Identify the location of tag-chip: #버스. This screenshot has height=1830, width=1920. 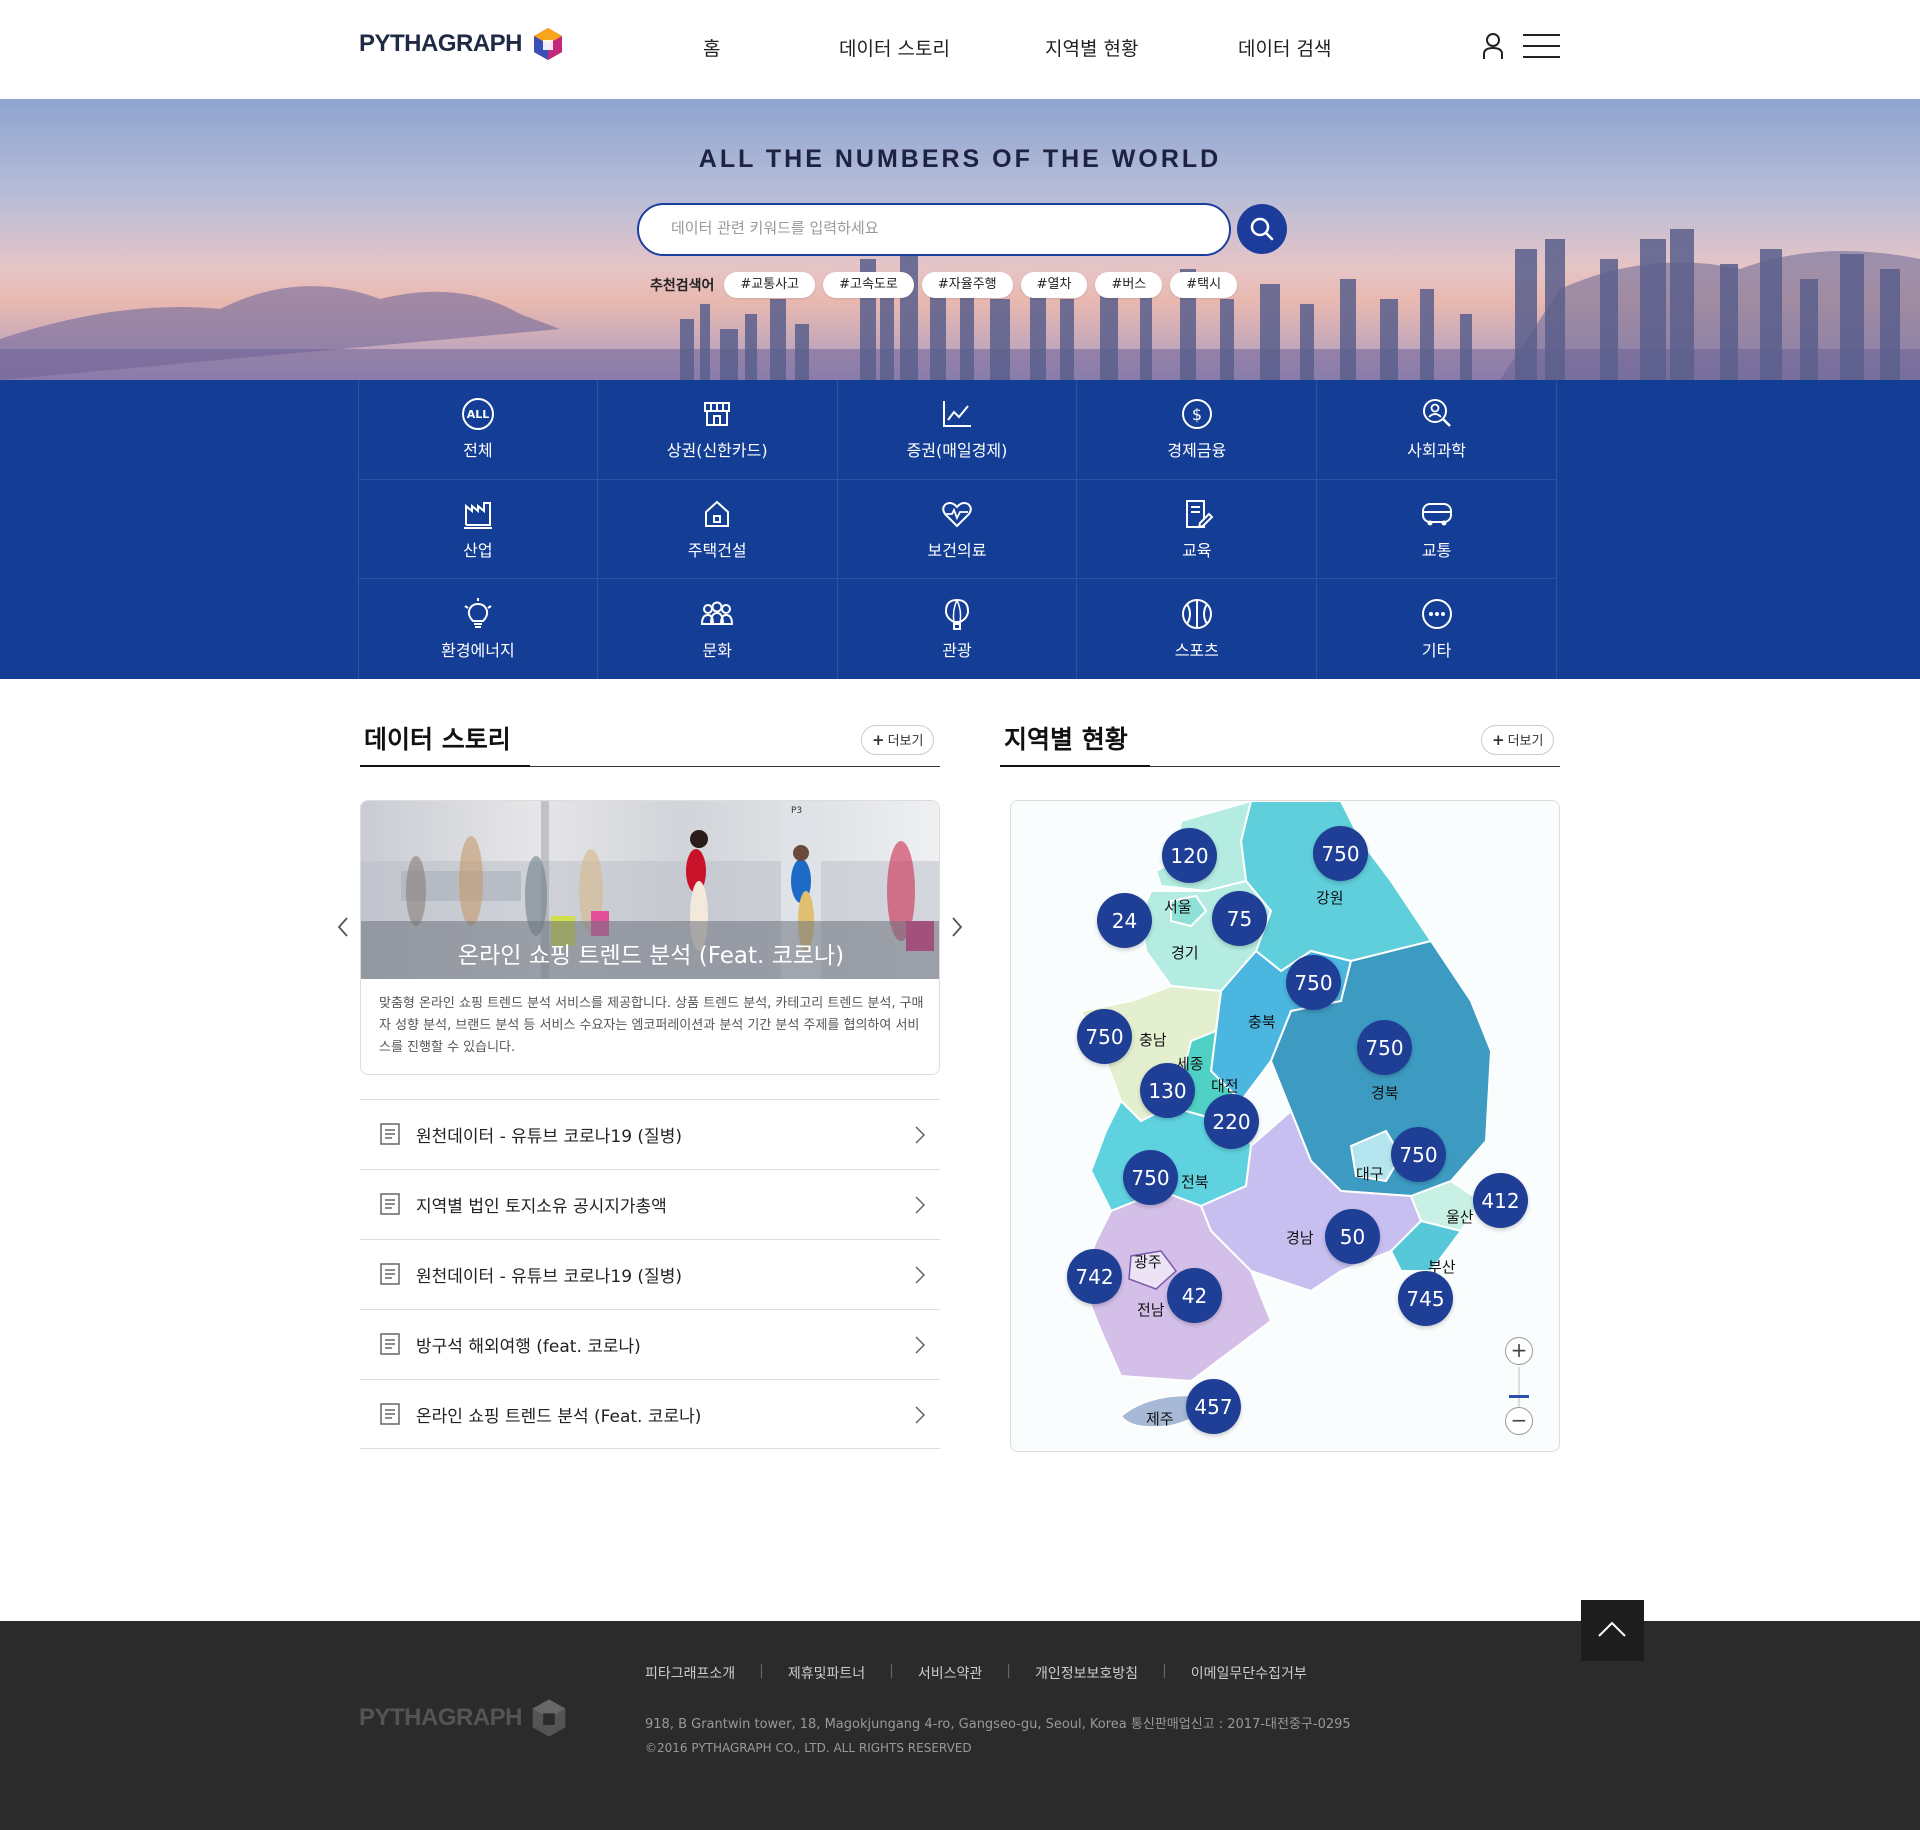
(1129, 285).